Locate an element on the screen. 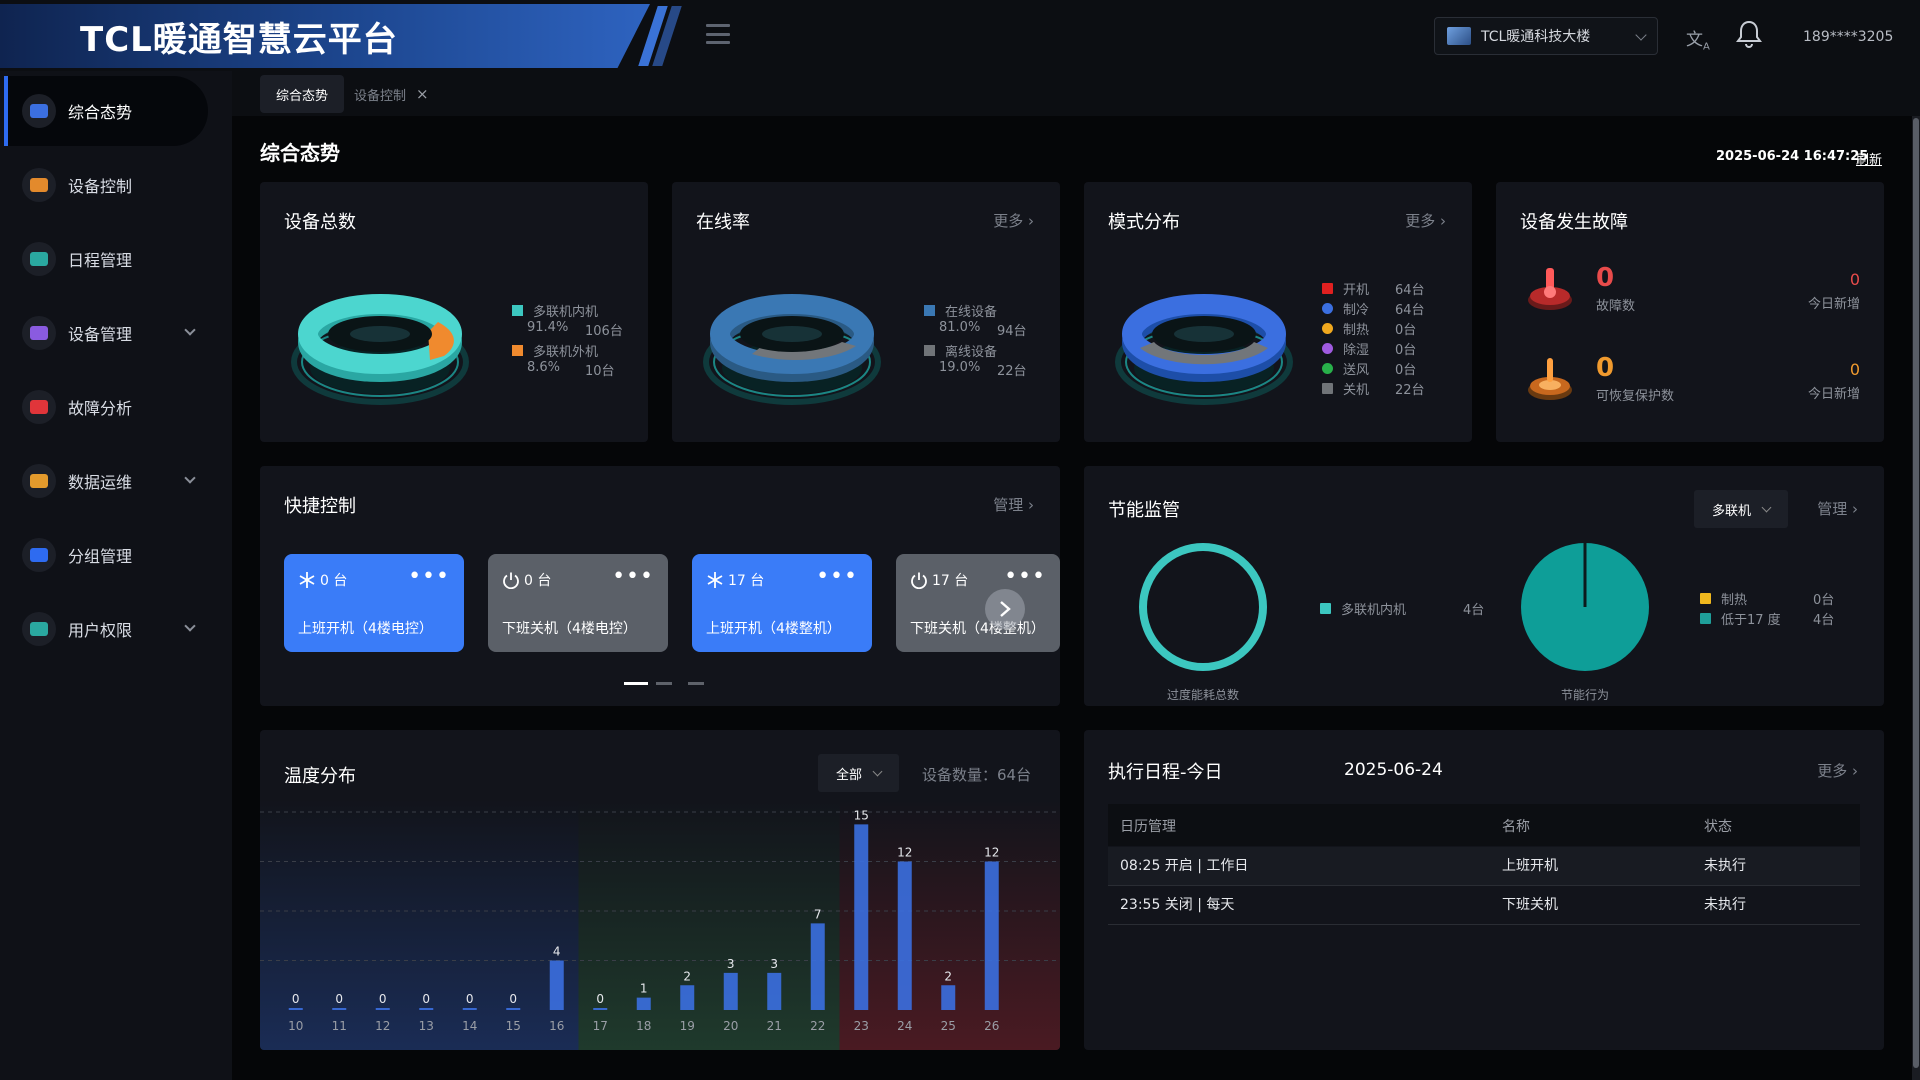  excess-energy-ring is located at coordinates (1203, 607).